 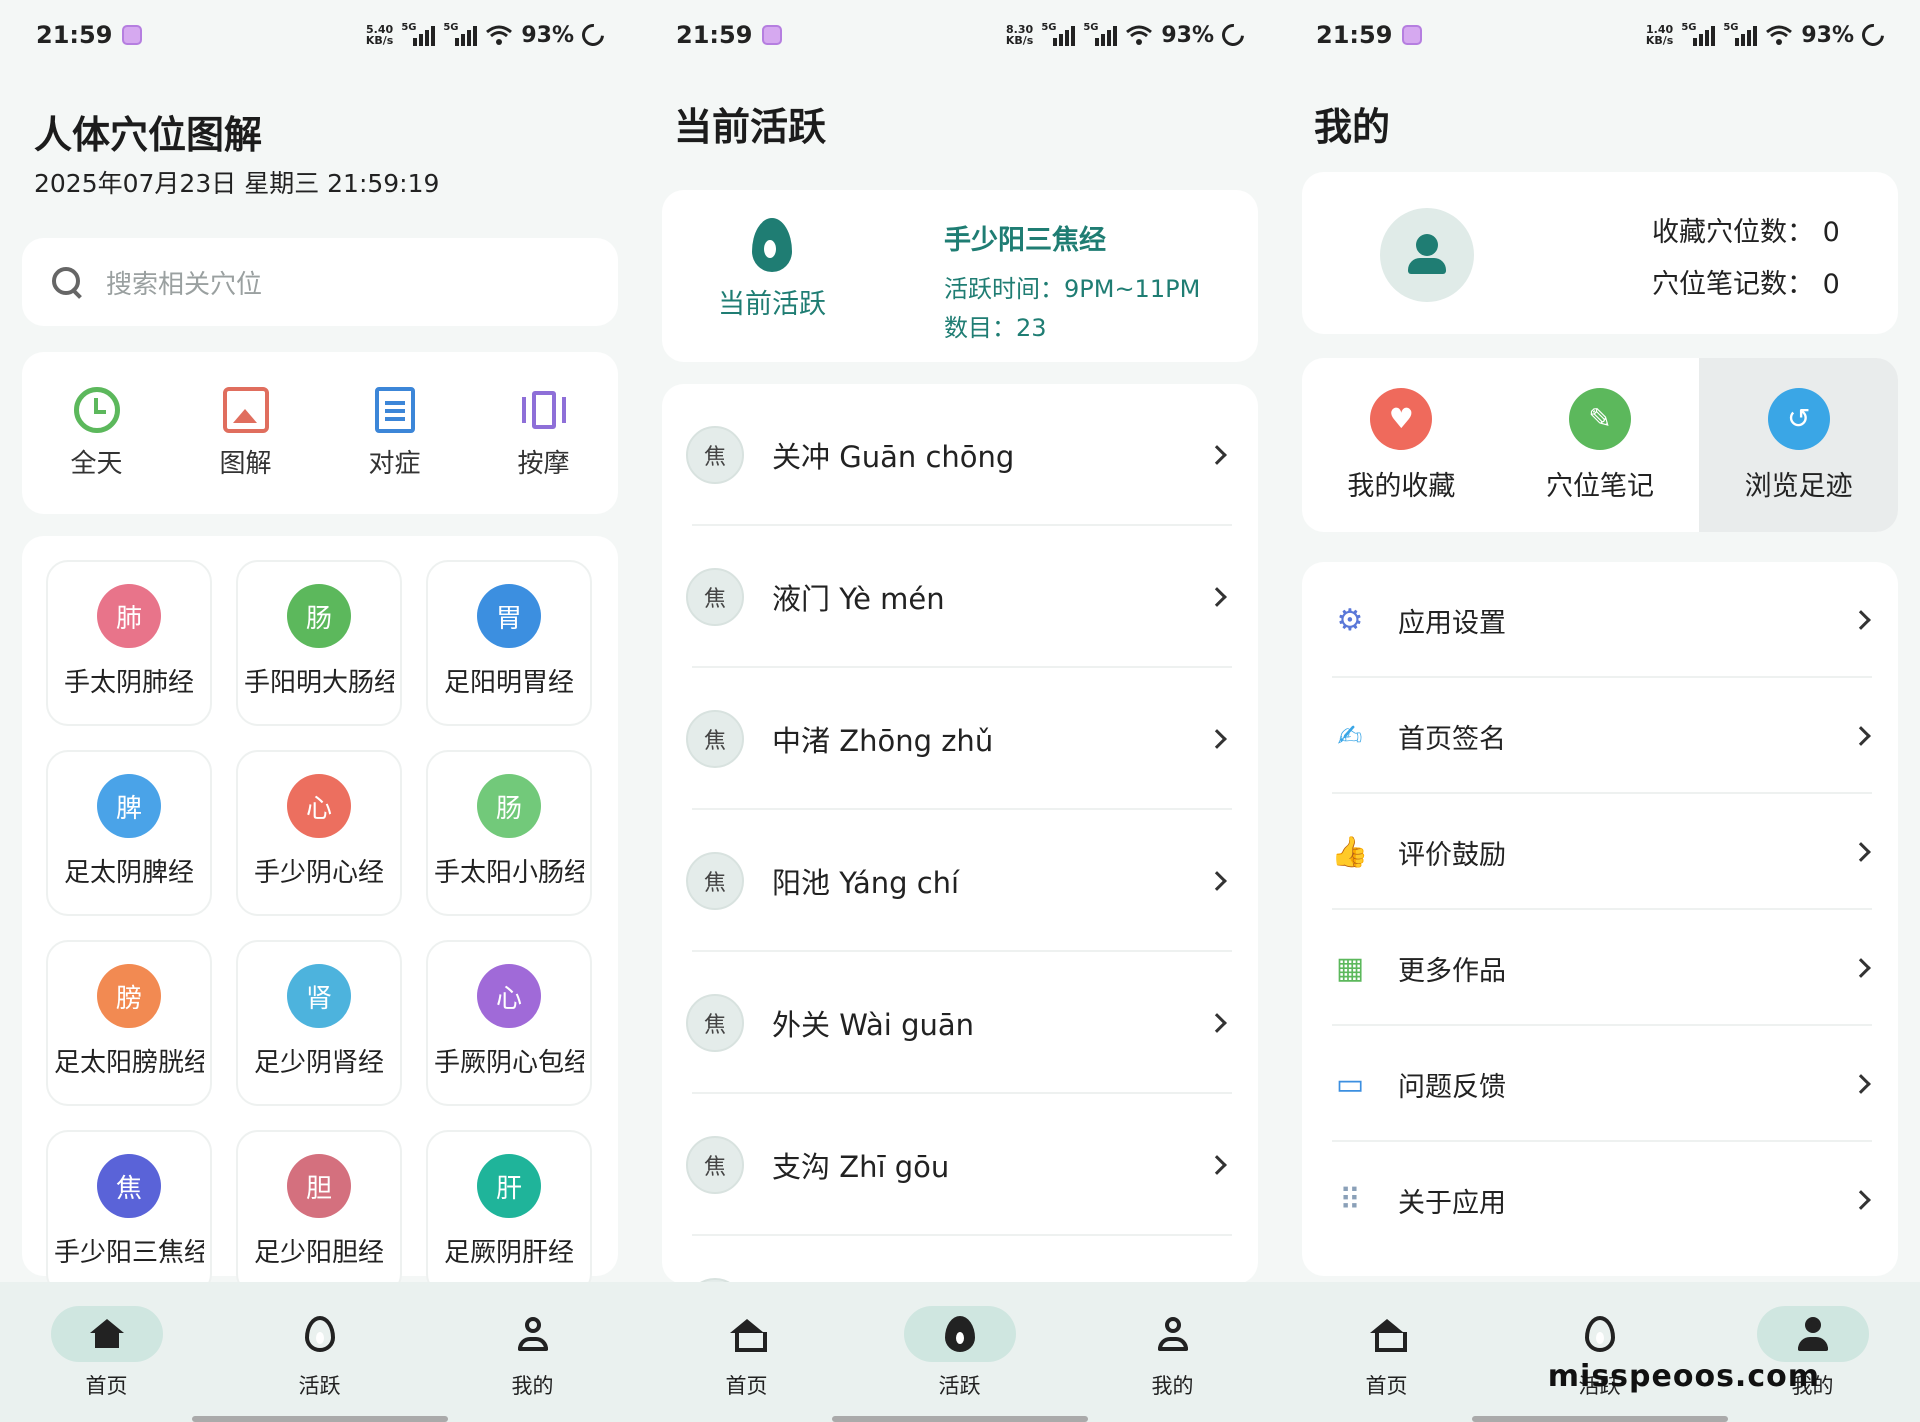 I want to click on meridian-item: 肾足少阴肾经, so click(x=319, y=1023).